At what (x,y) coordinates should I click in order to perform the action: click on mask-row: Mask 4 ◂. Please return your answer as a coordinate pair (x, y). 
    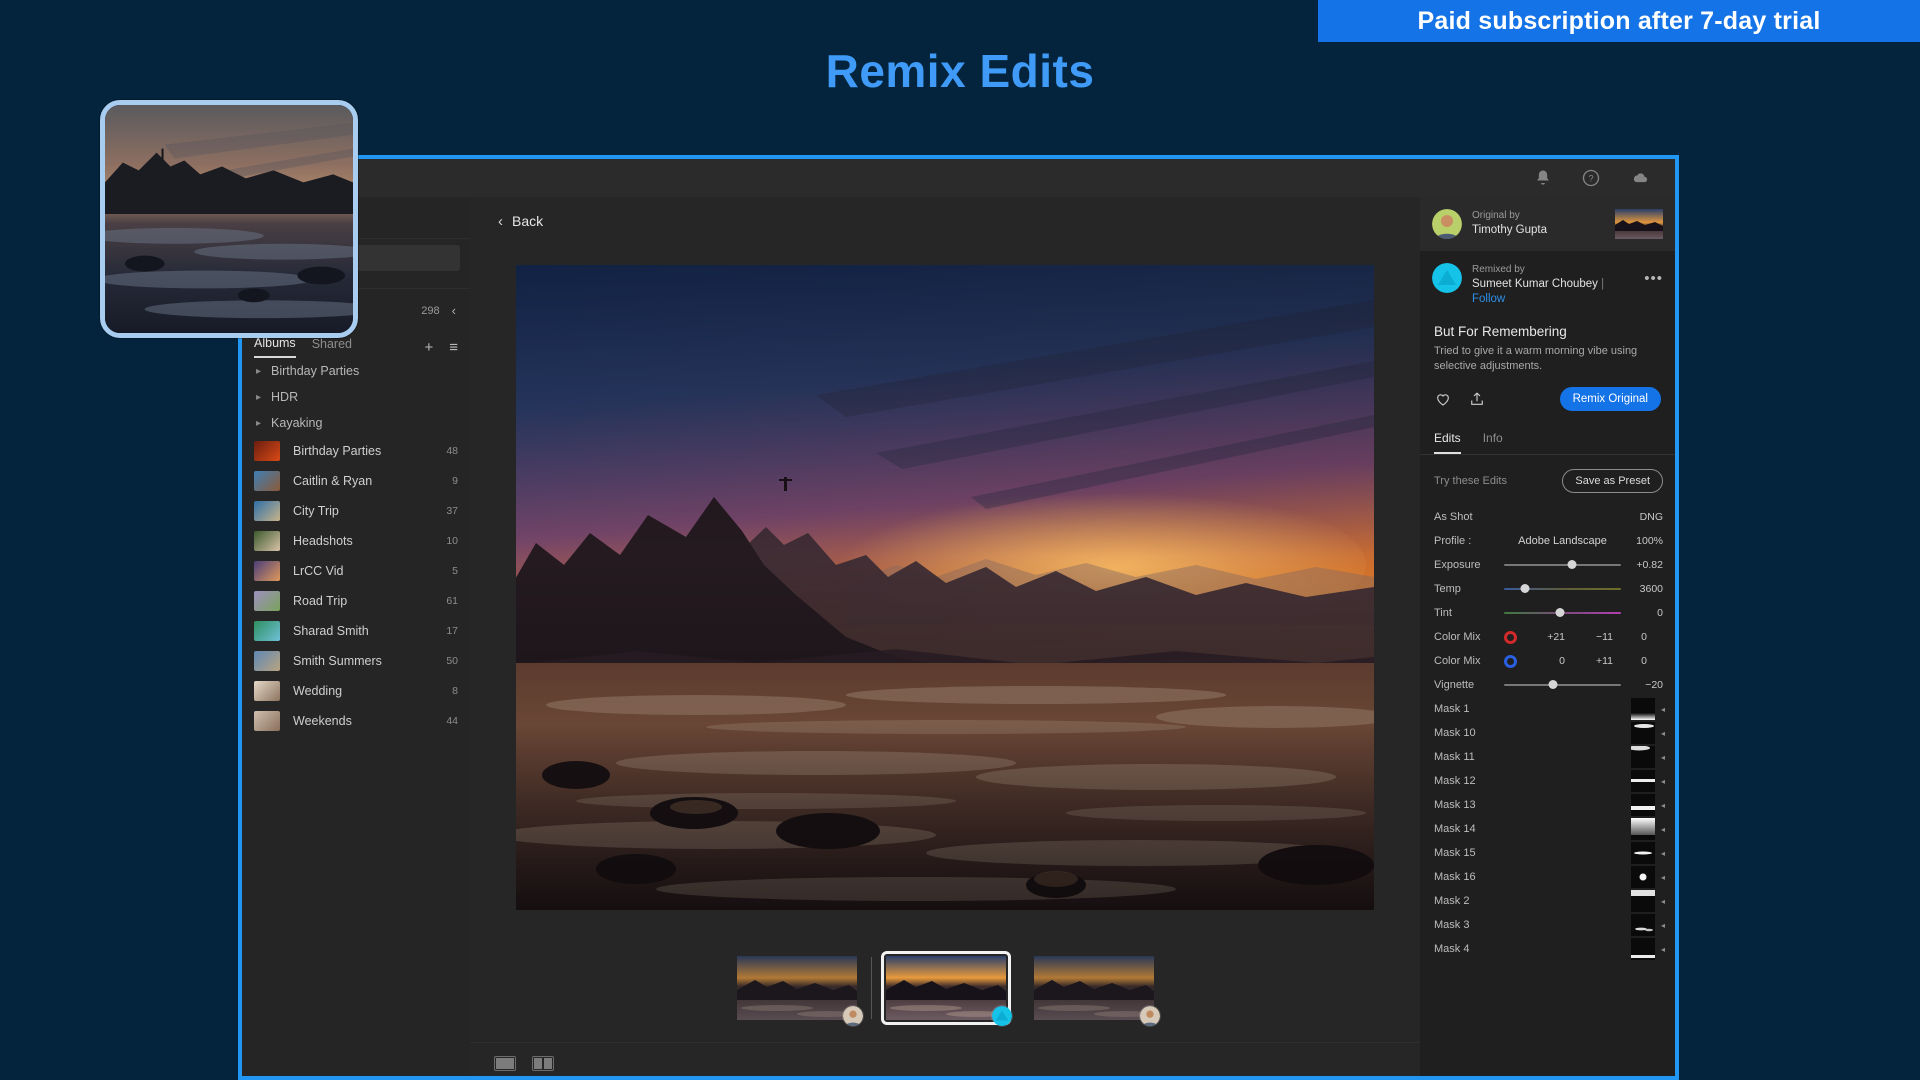
    Looking at the image, I should click on (1547, 949).